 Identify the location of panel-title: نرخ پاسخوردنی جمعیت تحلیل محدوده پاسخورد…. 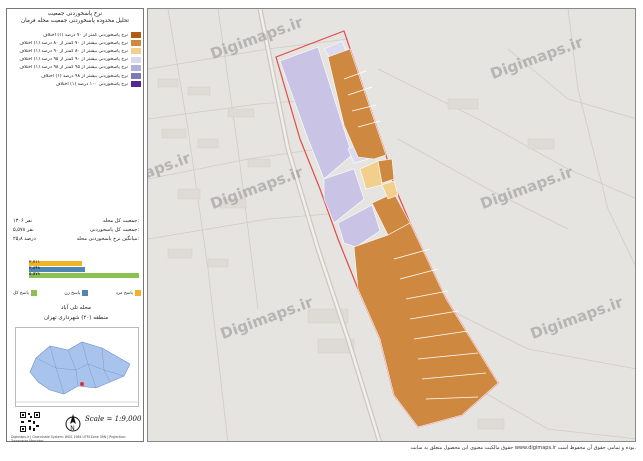
(75, 18).